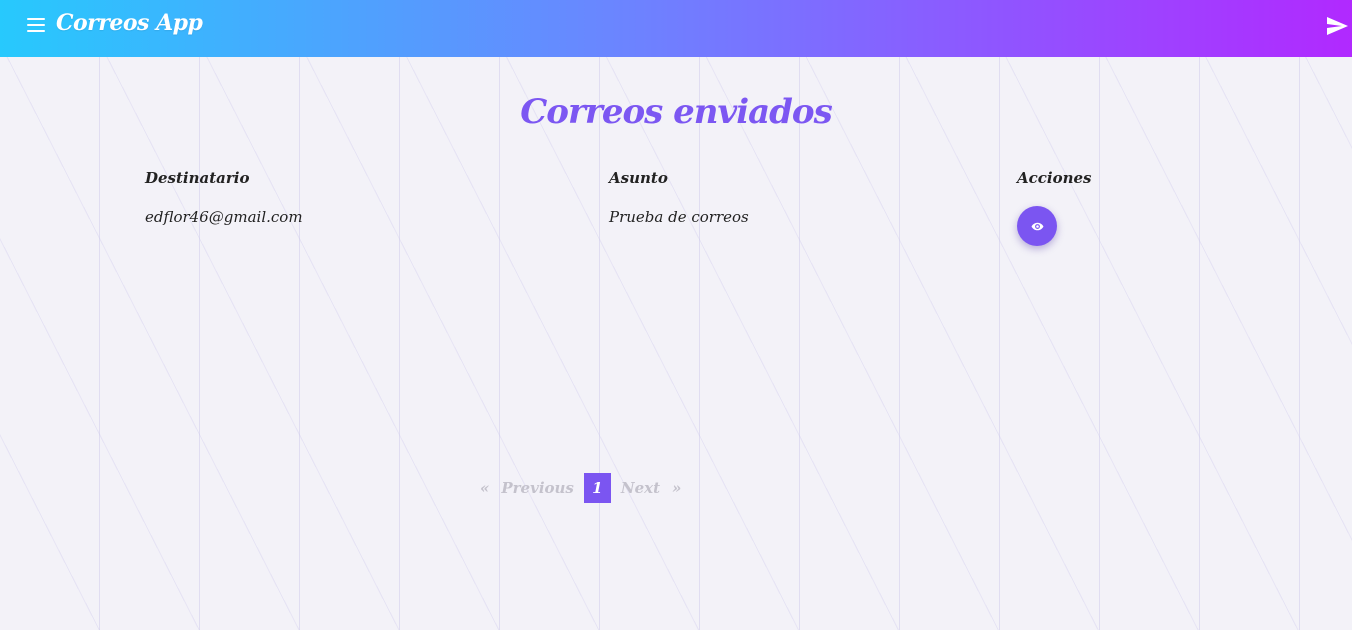 This screenshot has height=630, width=1352. What do you see at coordinates (676, 28) in the screenshot?
I see `app-header: Correos App` at bounding box center [676, 28].